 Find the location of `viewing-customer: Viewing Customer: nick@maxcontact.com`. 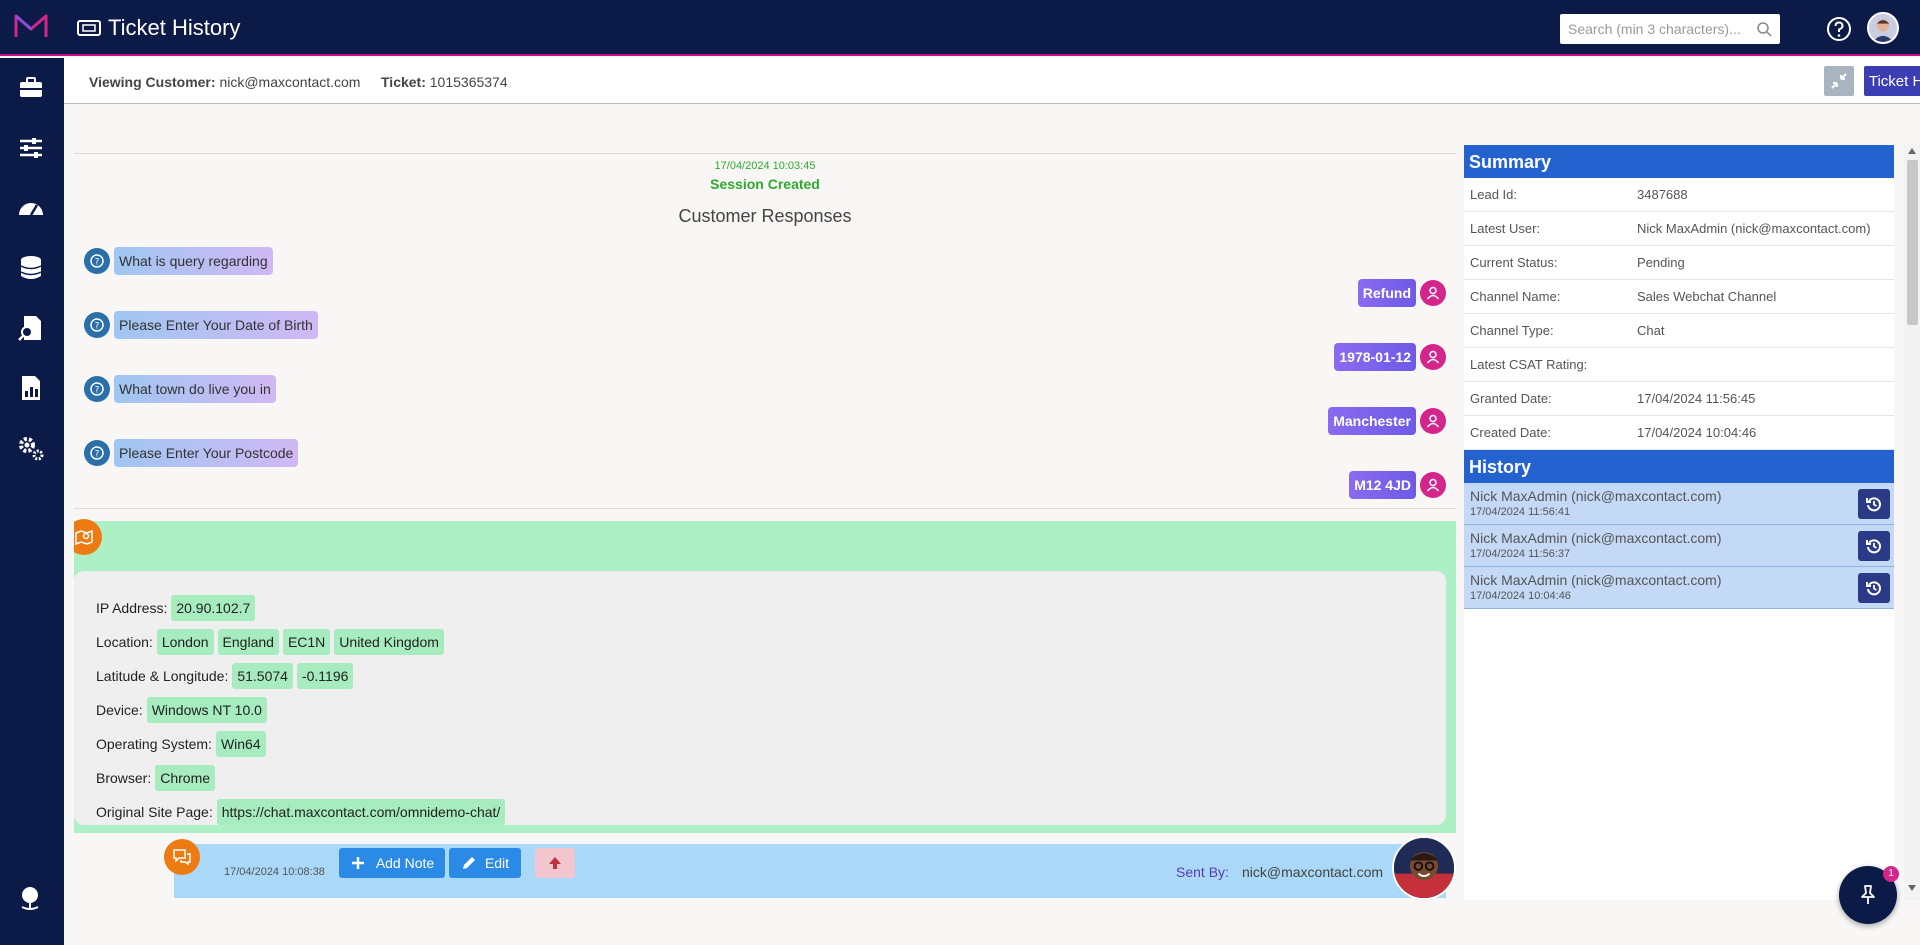

viewing-customer: Viewing Customer: nick@maxcontact.com is located at coordinates (224, 82).